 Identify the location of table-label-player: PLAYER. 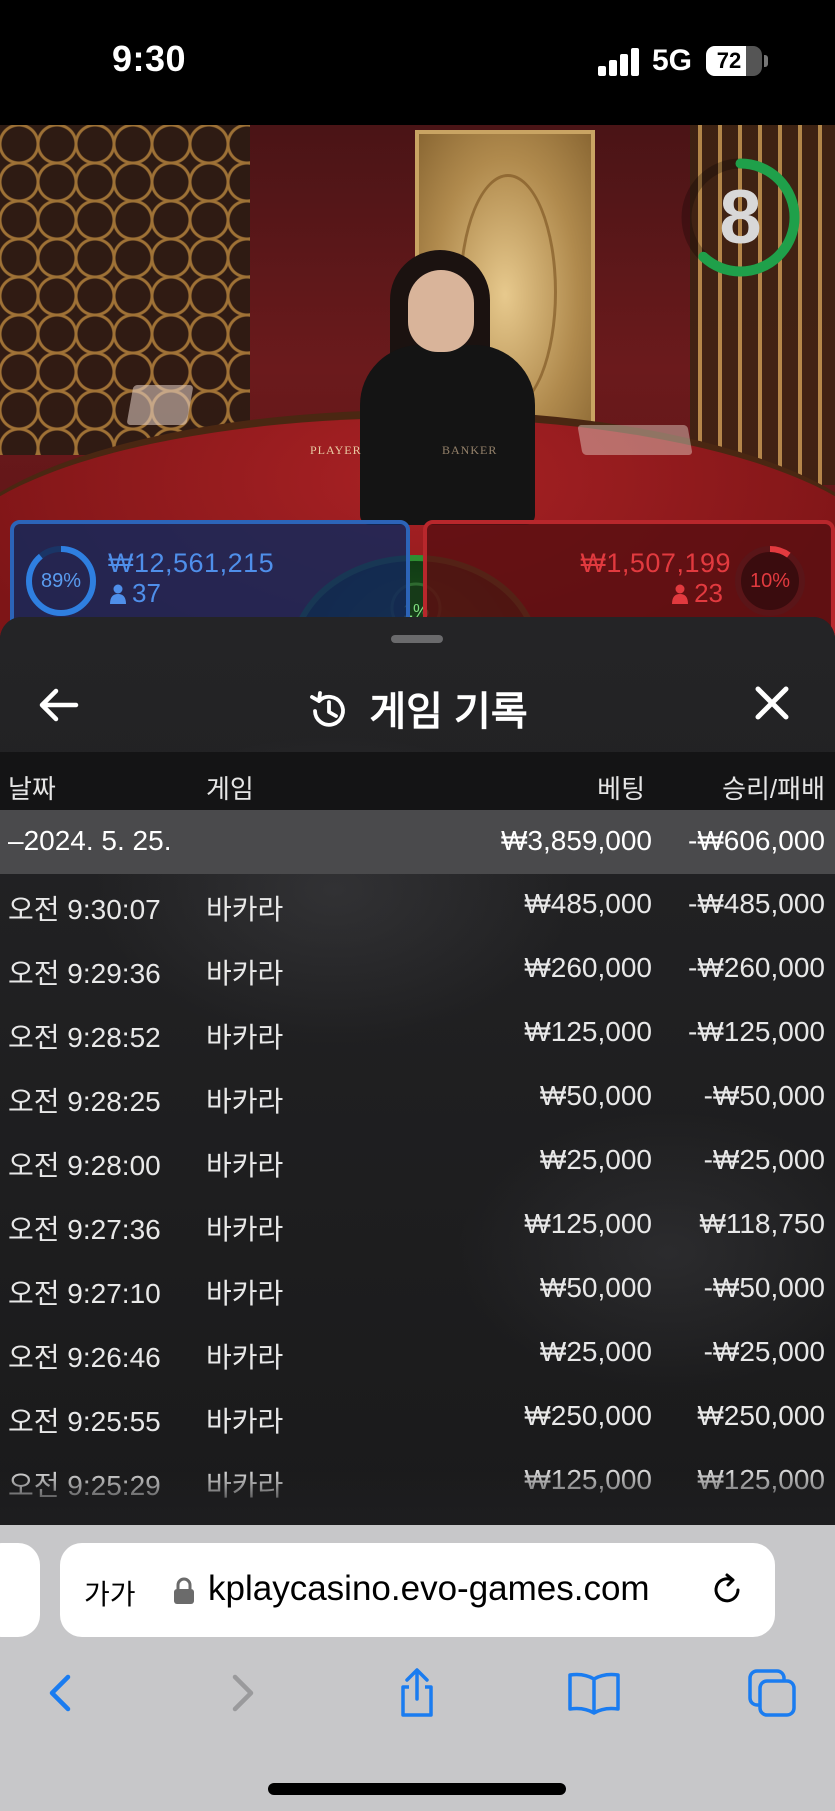
(336, 450).